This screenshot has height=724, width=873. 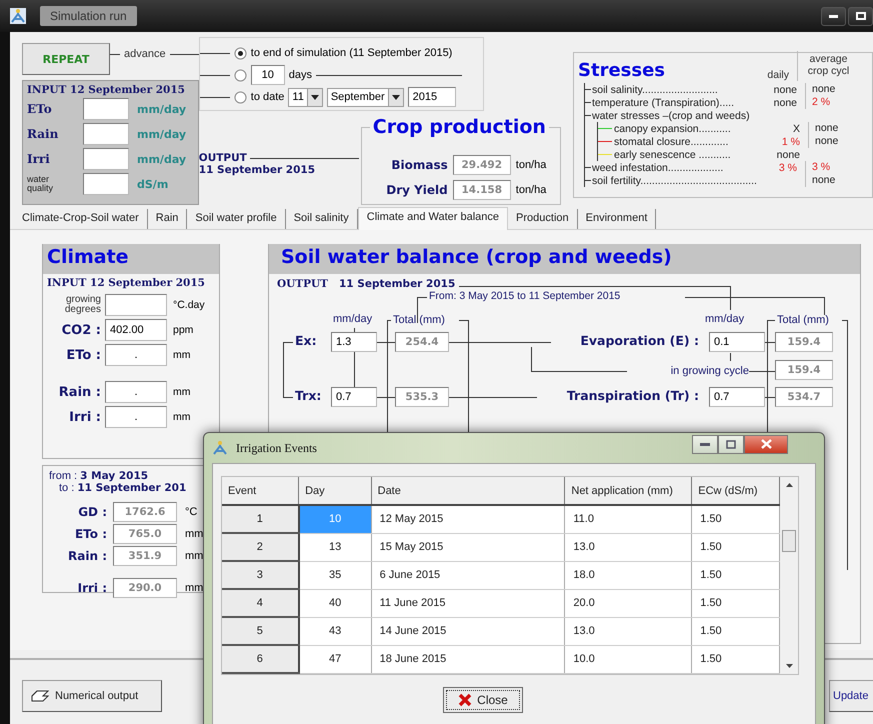 I want to click on flux-label: in growing cycle, so click(x=709, y=371).